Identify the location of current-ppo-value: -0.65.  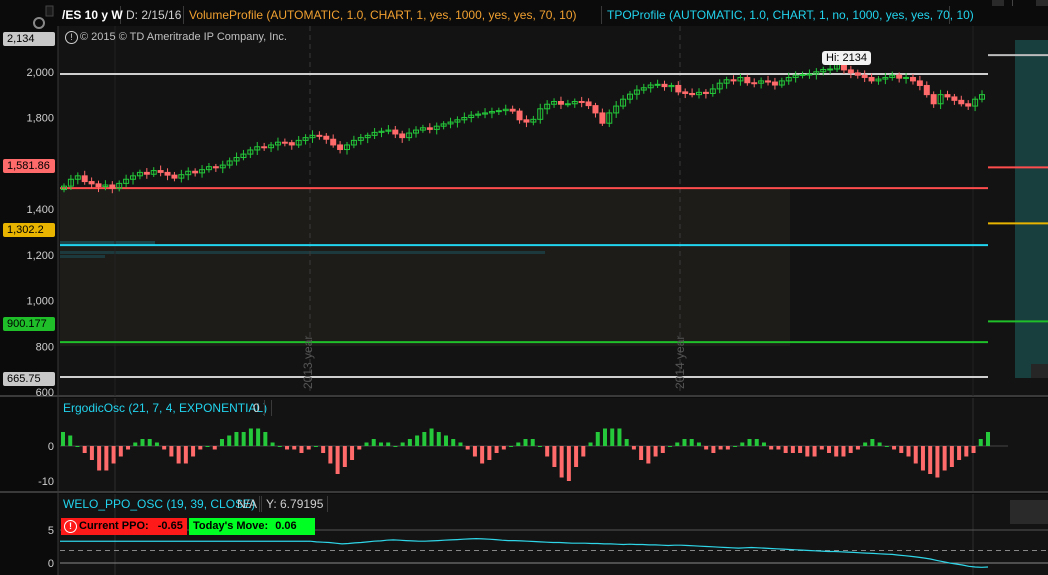
(170, 526).